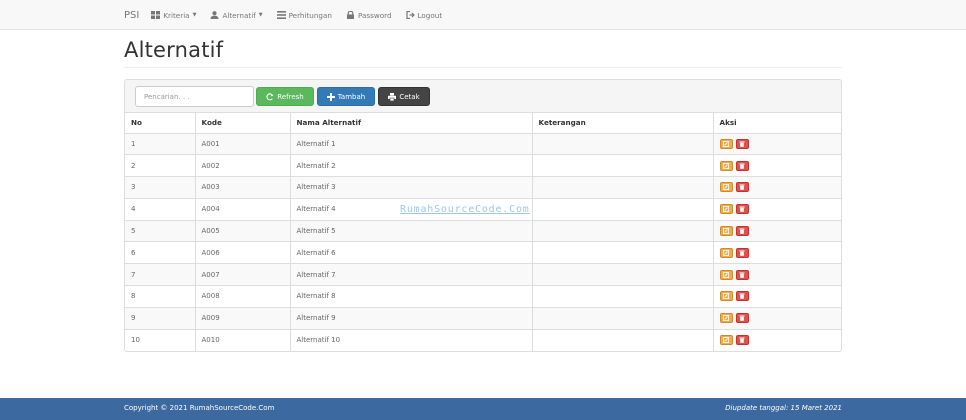 This screenshot has width=966, height=420. Describe the element at coordinates (160, 143) in the screenshot. I see `cell-no: 1` at that location.